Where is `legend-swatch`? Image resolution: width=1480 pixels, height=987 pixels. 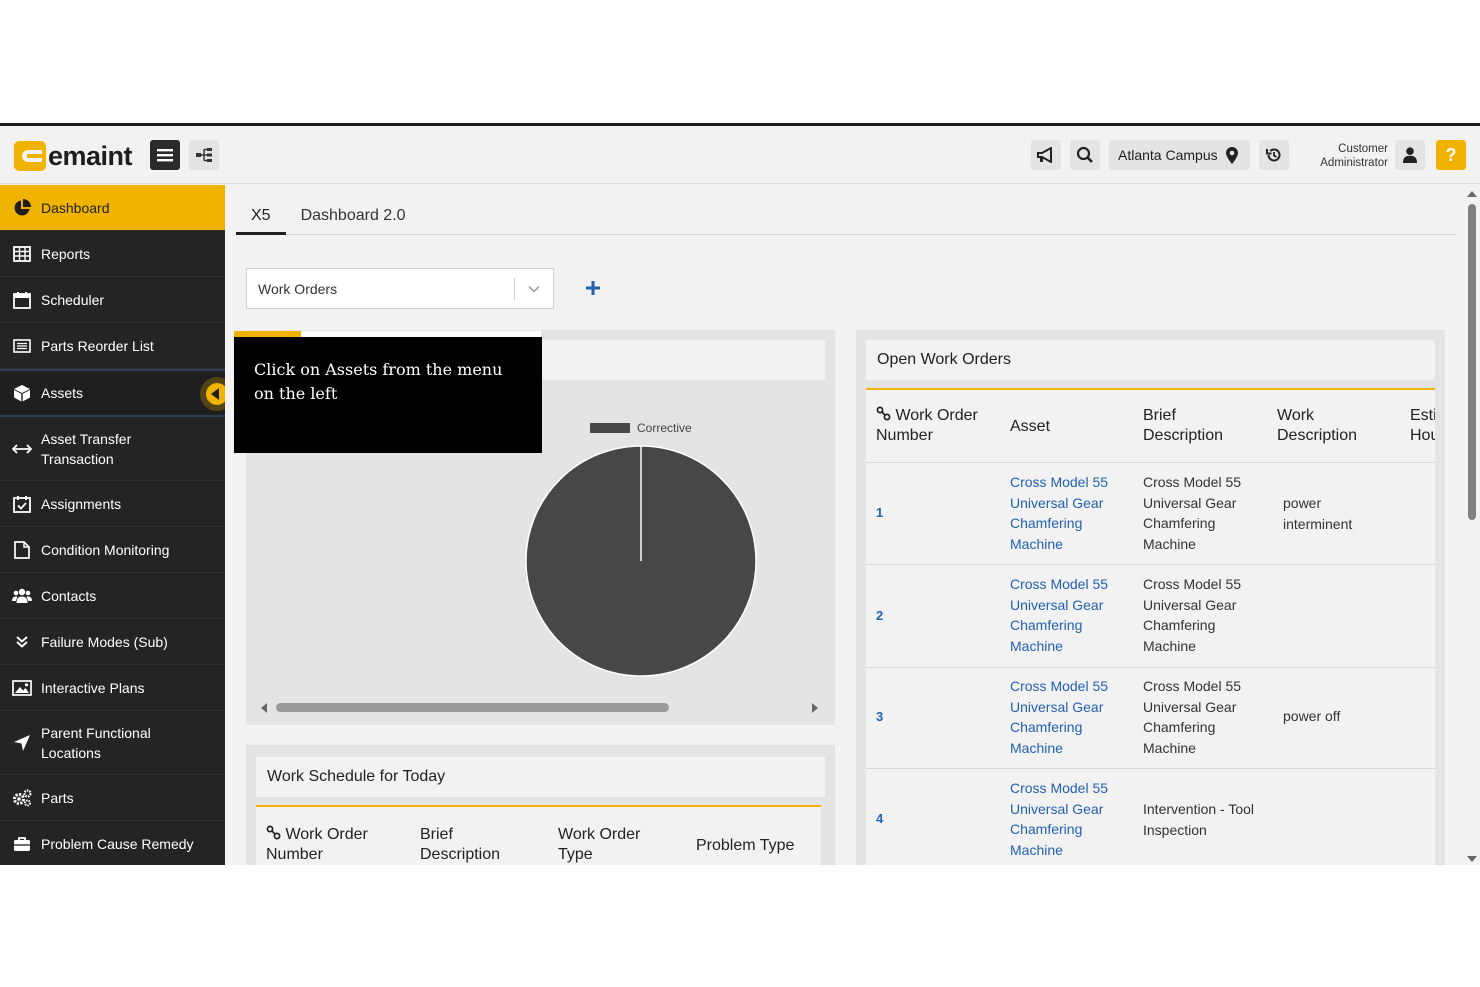 legend-swatch is located at coordinates (610, 428).